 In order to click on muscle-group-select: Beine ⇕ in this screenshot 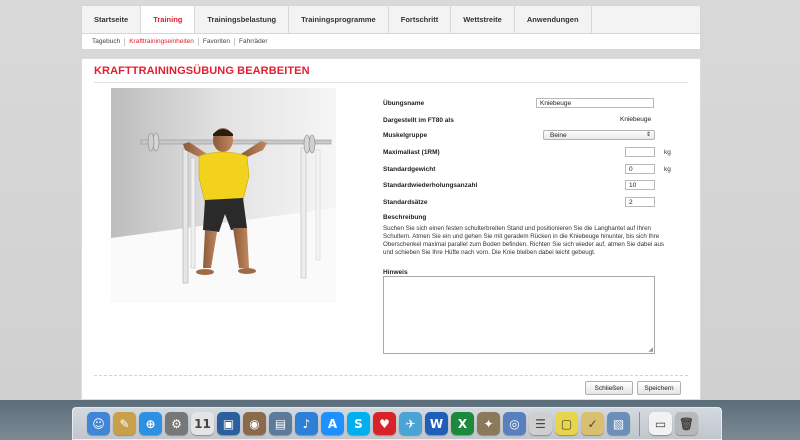, I will do `click(599, 135)`.